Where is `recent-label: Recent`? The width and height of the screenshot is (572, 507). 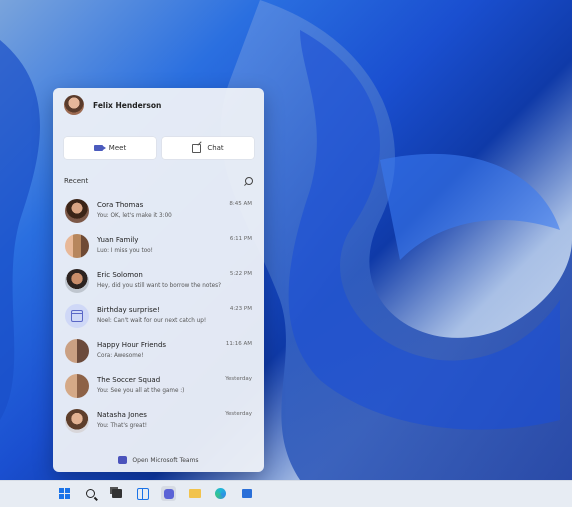 recent-label: Recent is located at coordinates (76, 181).